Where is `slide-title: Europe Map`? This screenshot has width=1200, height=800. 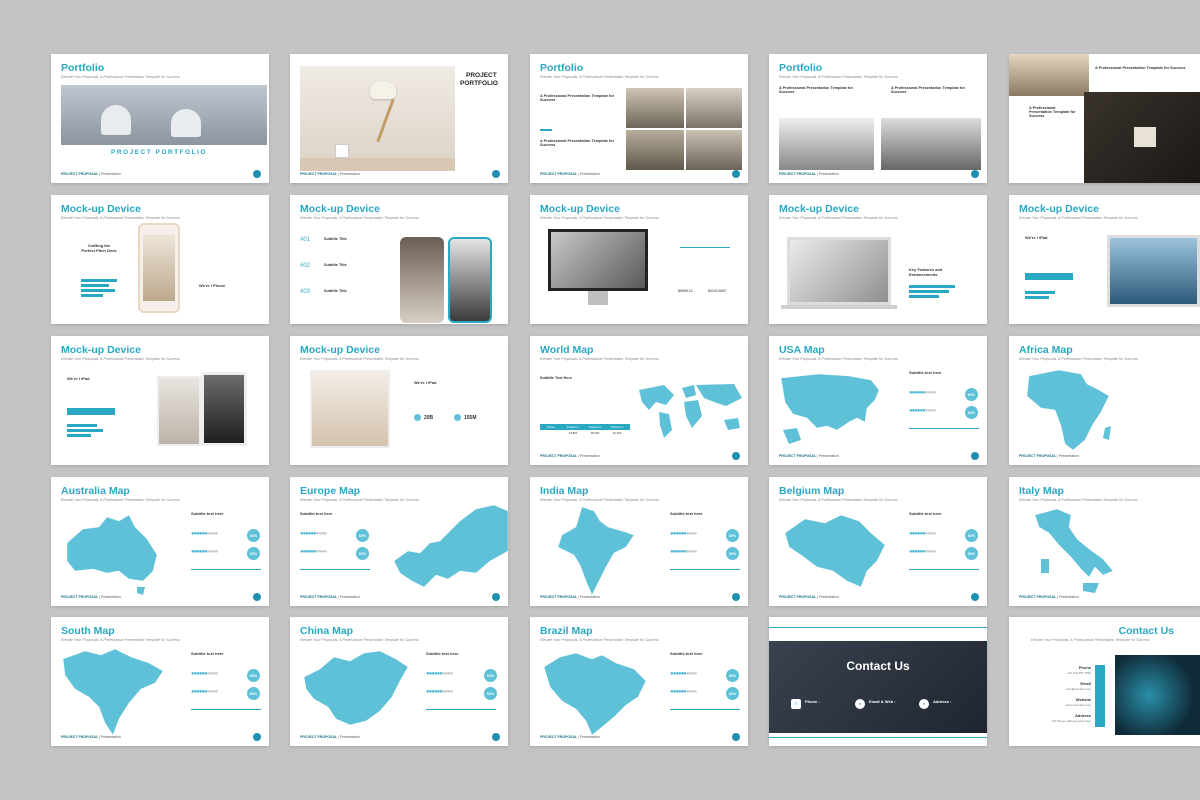 slide-title: Europe Map is located at coordinates (330, 491).